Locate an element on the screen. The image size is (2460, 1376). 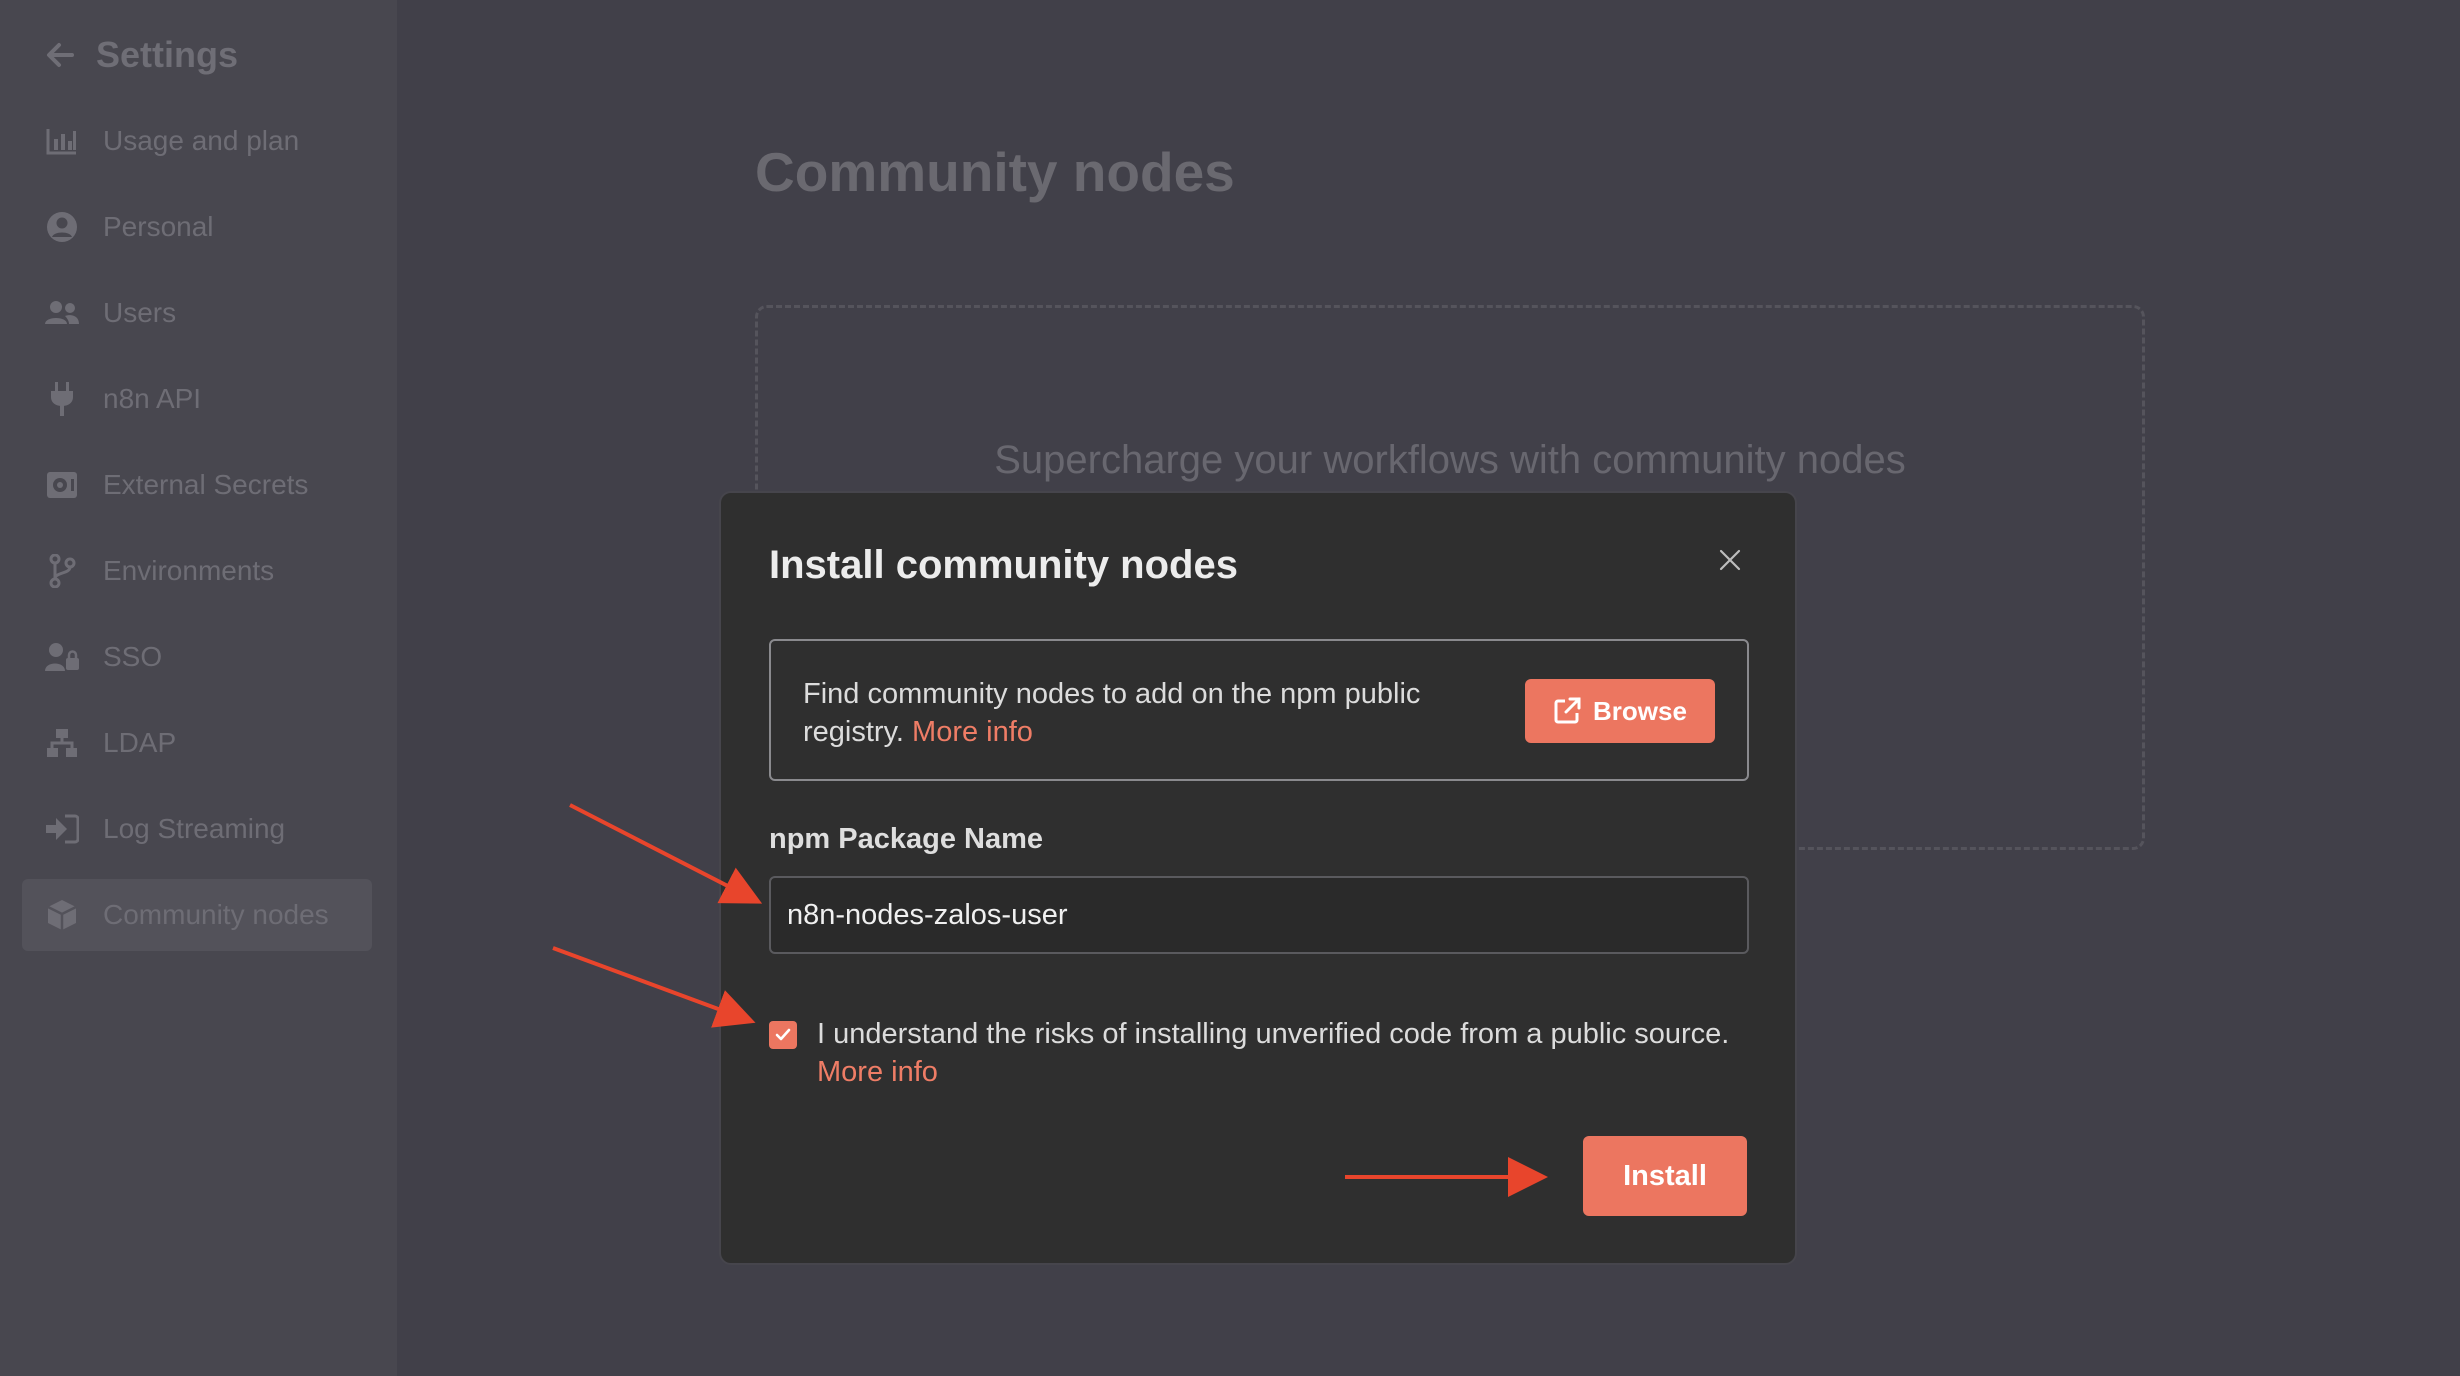
sidebar-item-sso: SSO is located at coordinates (197, 657).